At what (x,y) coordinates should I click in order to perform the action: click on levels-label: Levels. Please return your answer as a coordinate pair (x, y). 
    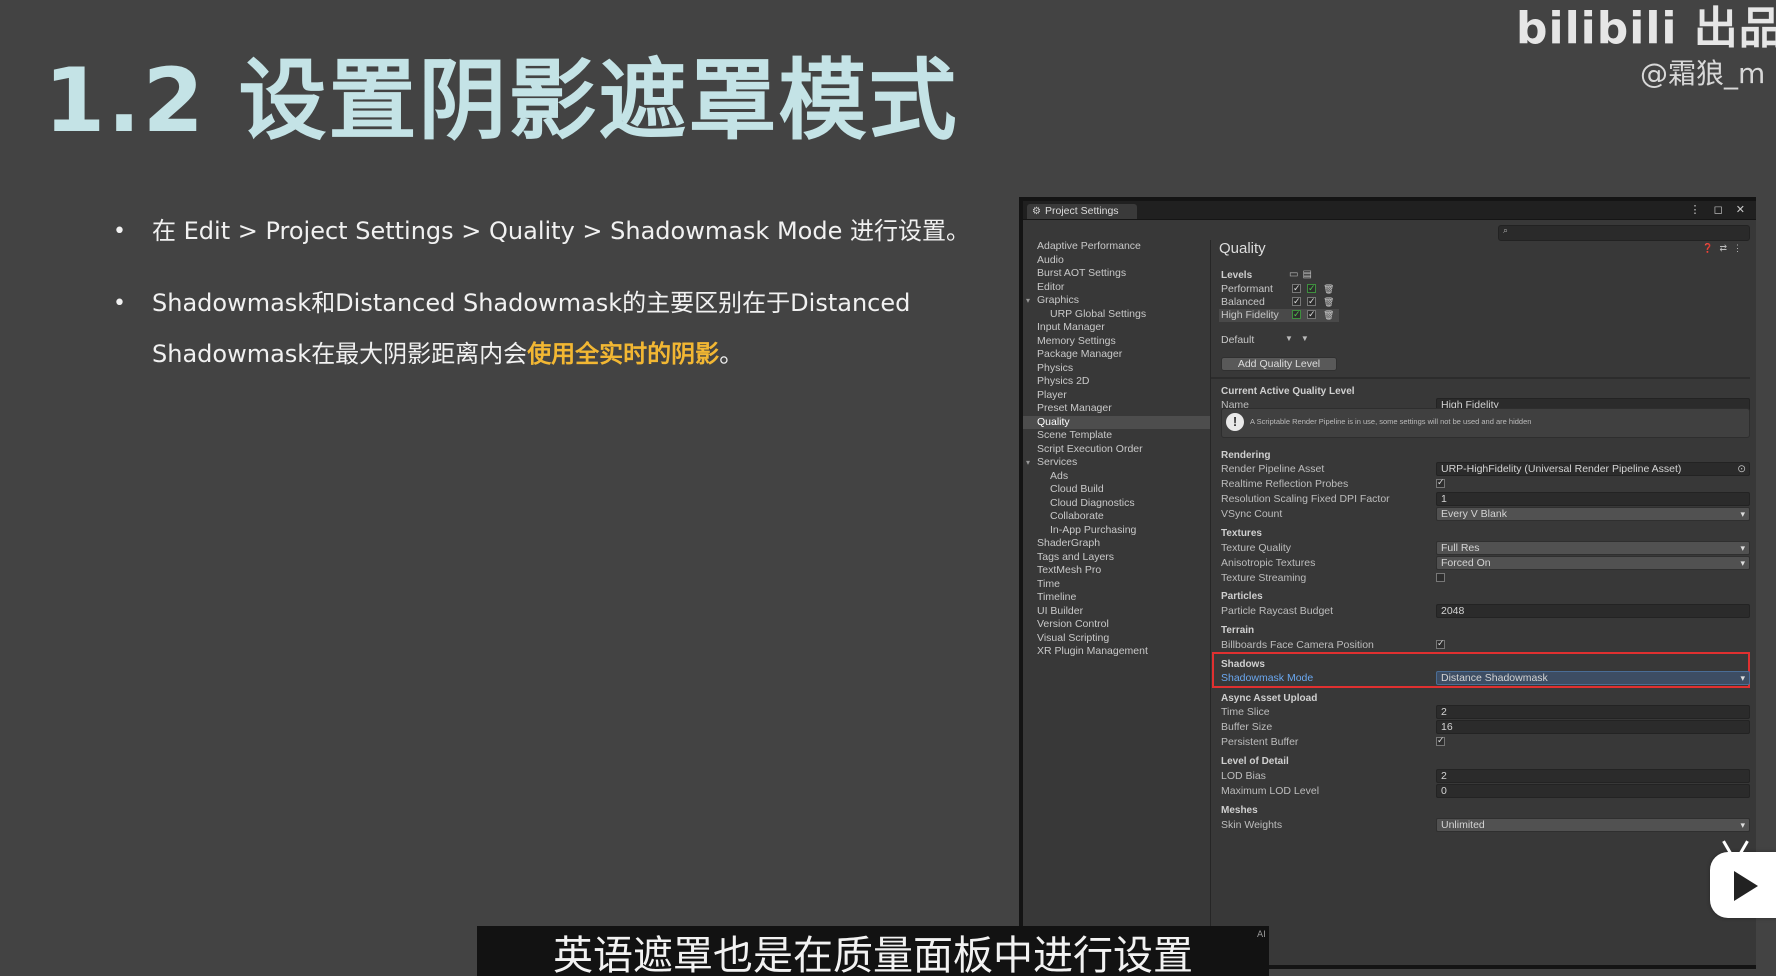
    Looking at the image, I should click on (1237, 275).